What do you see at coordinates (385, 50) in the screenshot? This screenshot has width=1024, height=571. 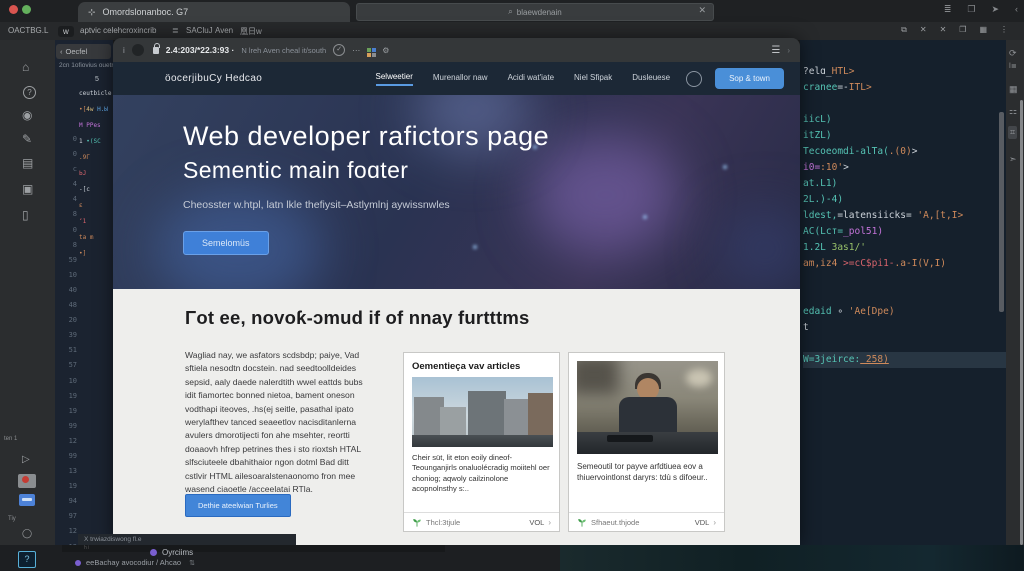 I see `gear-icon: ⚙` at bounding box center [385, 50].